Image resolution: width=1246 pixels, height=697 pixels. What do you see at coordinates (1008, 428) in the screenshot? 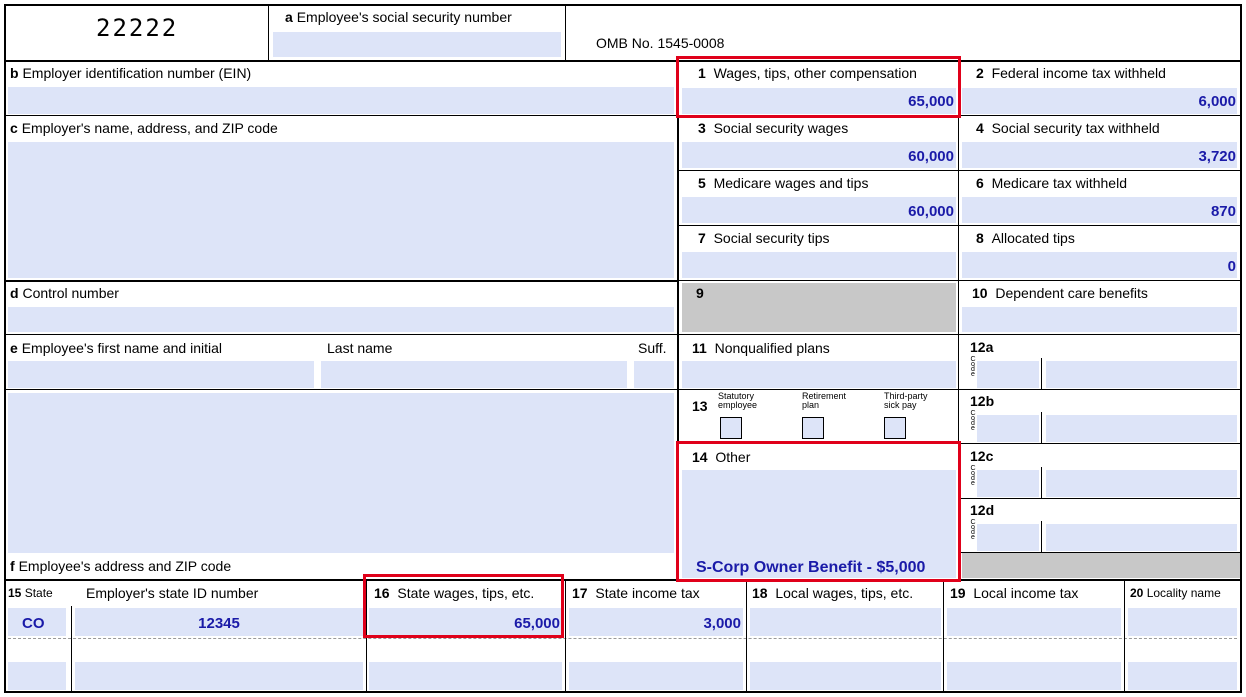
I see `box12b-code` at bounding box center [1008, 428].